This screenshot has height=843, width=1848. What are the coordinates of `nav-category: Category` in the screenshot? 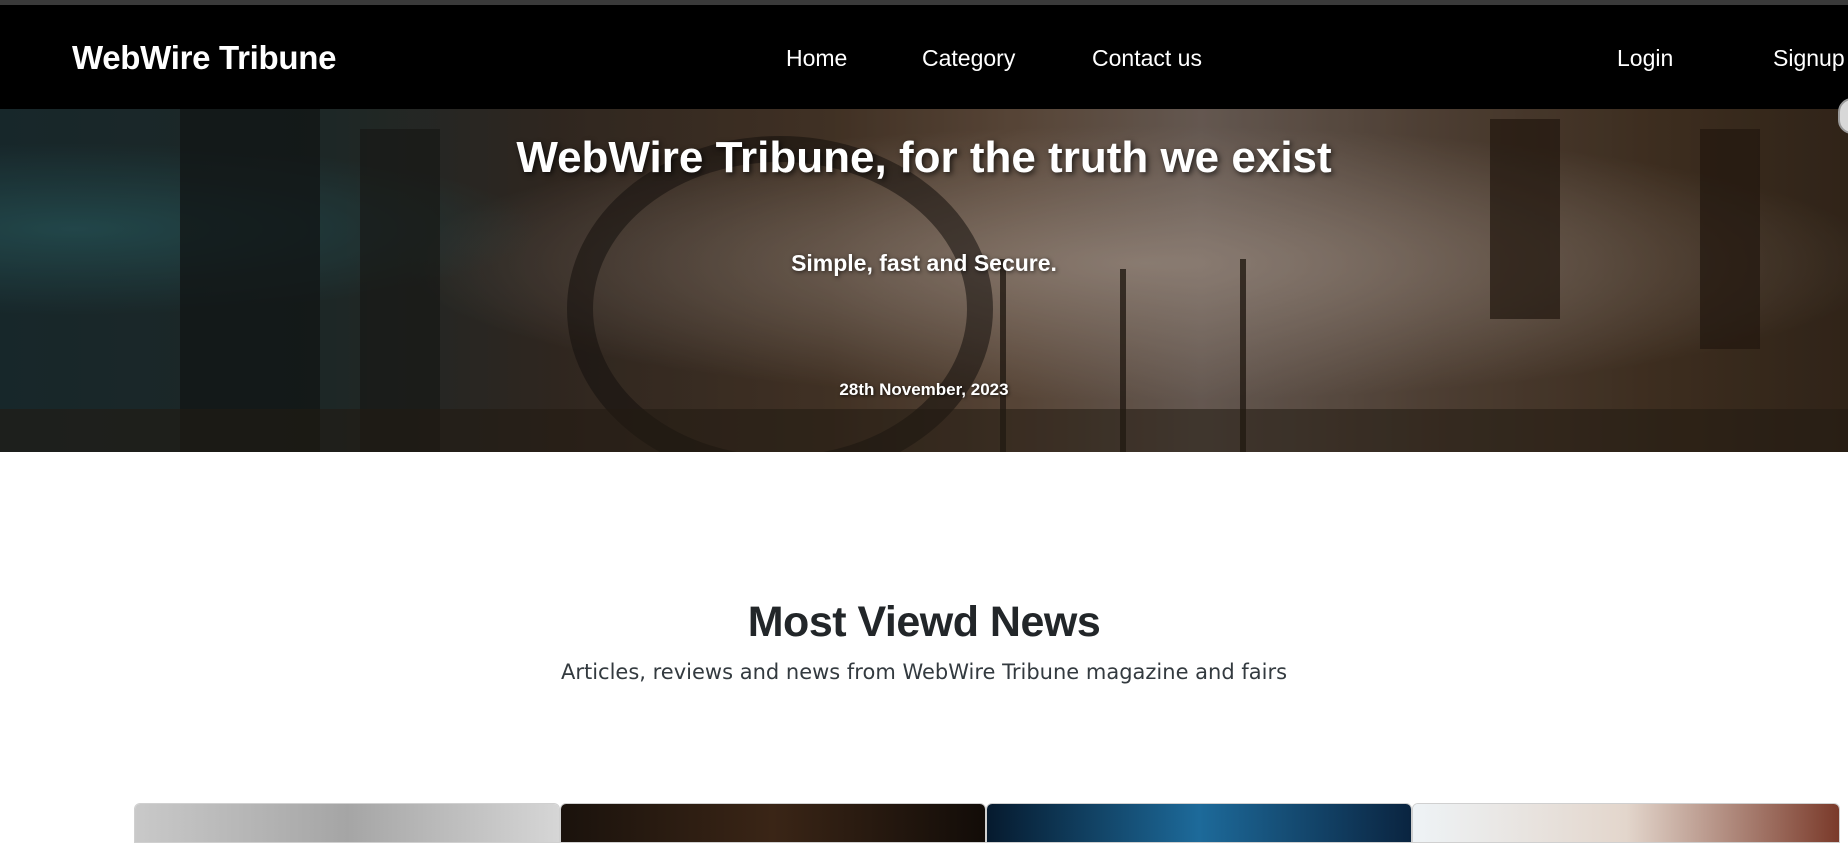 It's located at (968, 58).